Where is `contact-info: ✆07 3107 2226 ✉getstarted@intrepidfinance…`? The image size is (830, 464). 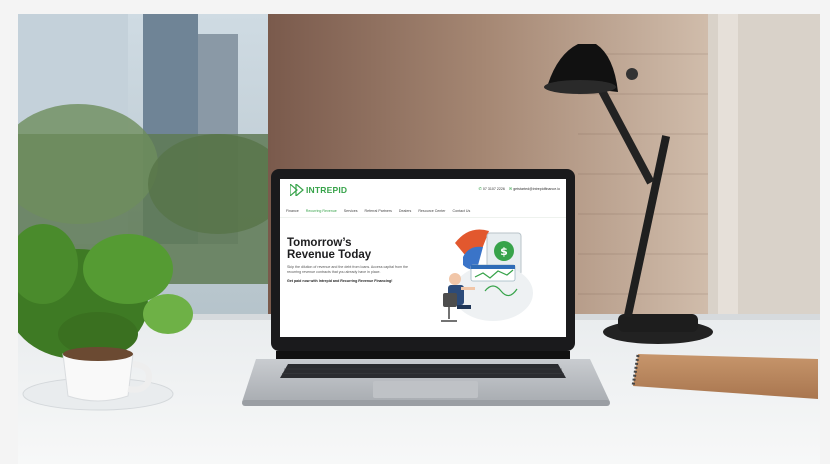 contact-info: ✆07 3107 2226 ✉getstarted@intrepidfinance… is located at coordinates (519, 188).